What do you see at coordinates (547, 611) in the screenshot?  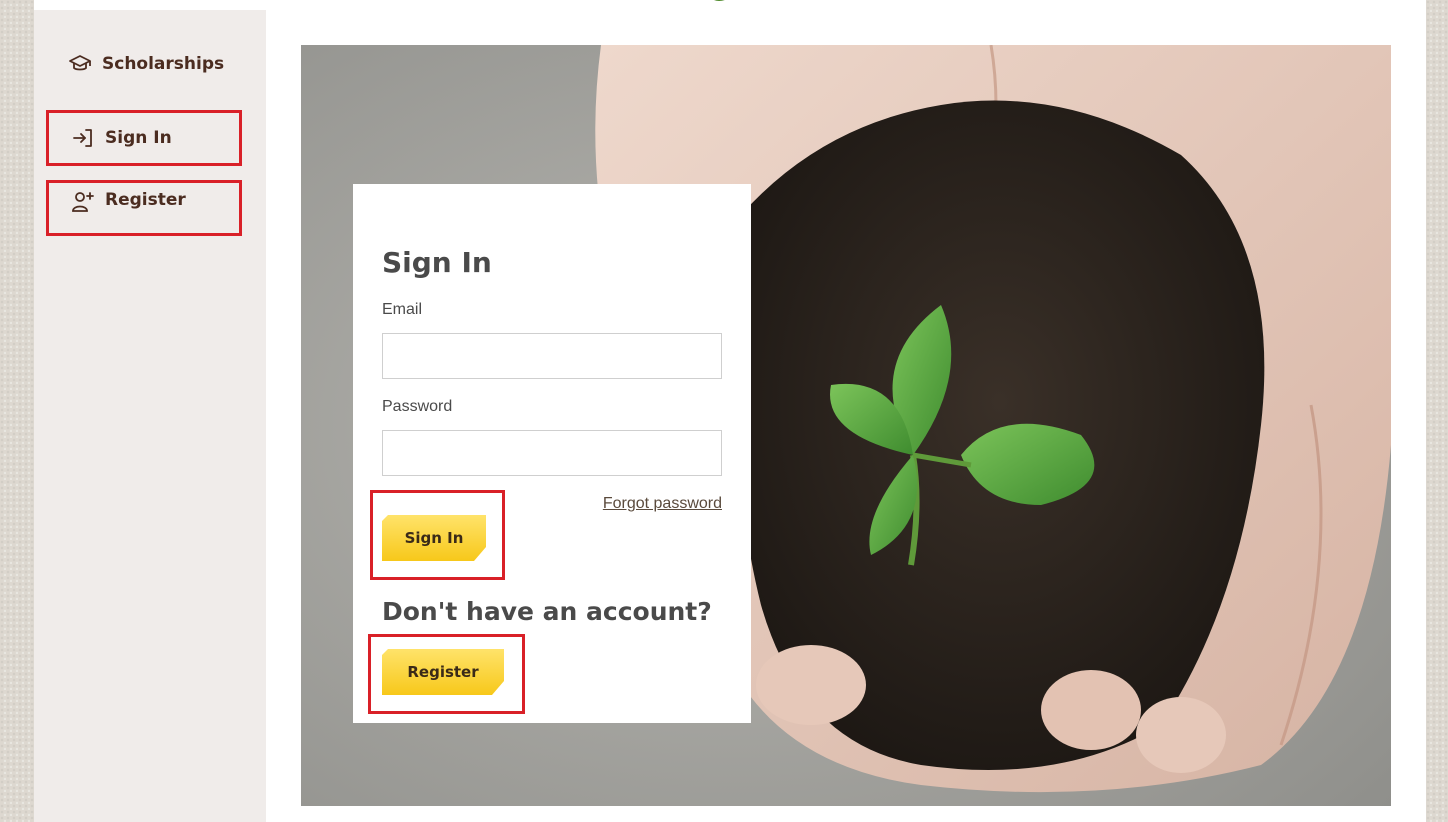 I see `no-account-heading: Don't have an account?` at bounding box center [547, 611].